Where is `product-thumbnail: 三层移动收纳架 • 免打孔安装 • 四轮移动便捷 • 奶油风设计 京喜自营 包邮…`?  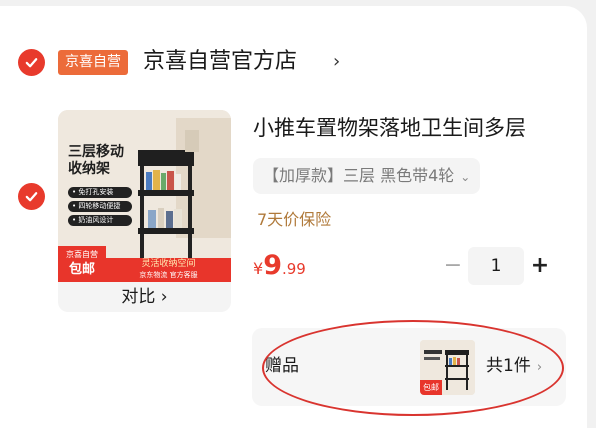 product-thumbnail: 三层移动收纳架 • 免打孔安装 • 四轮移动便捷 • 奶油风设计 京喜自营 包邮… is located at coordinates (144, 211).